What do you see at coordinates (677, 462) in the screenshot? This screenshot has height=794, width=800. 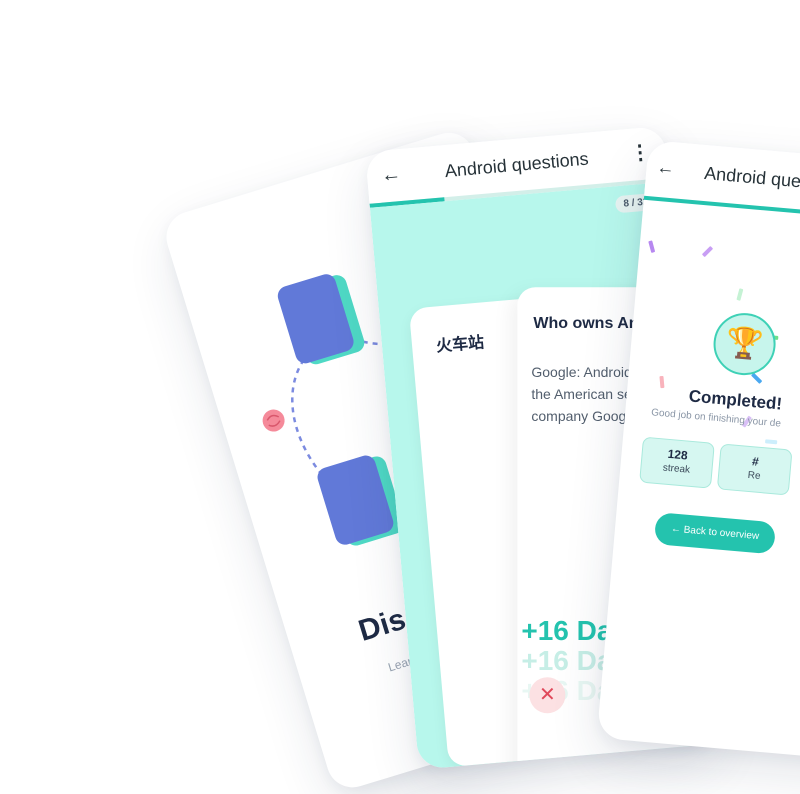 I see `stat-card-streak: 128 streak` at bounding box center [677, 462].